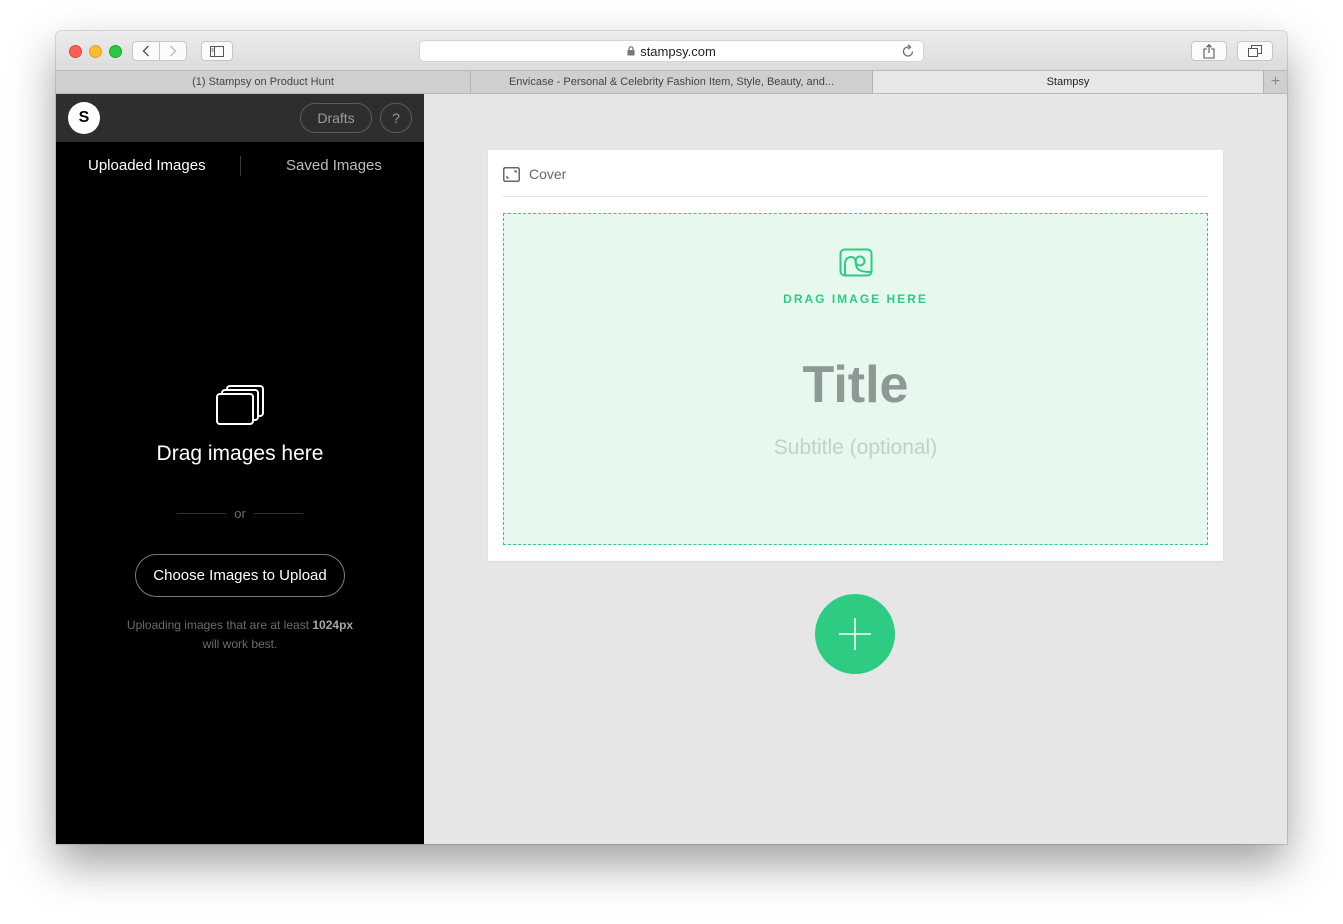  I want to click on cover-frame-icon, so click(511, 174).